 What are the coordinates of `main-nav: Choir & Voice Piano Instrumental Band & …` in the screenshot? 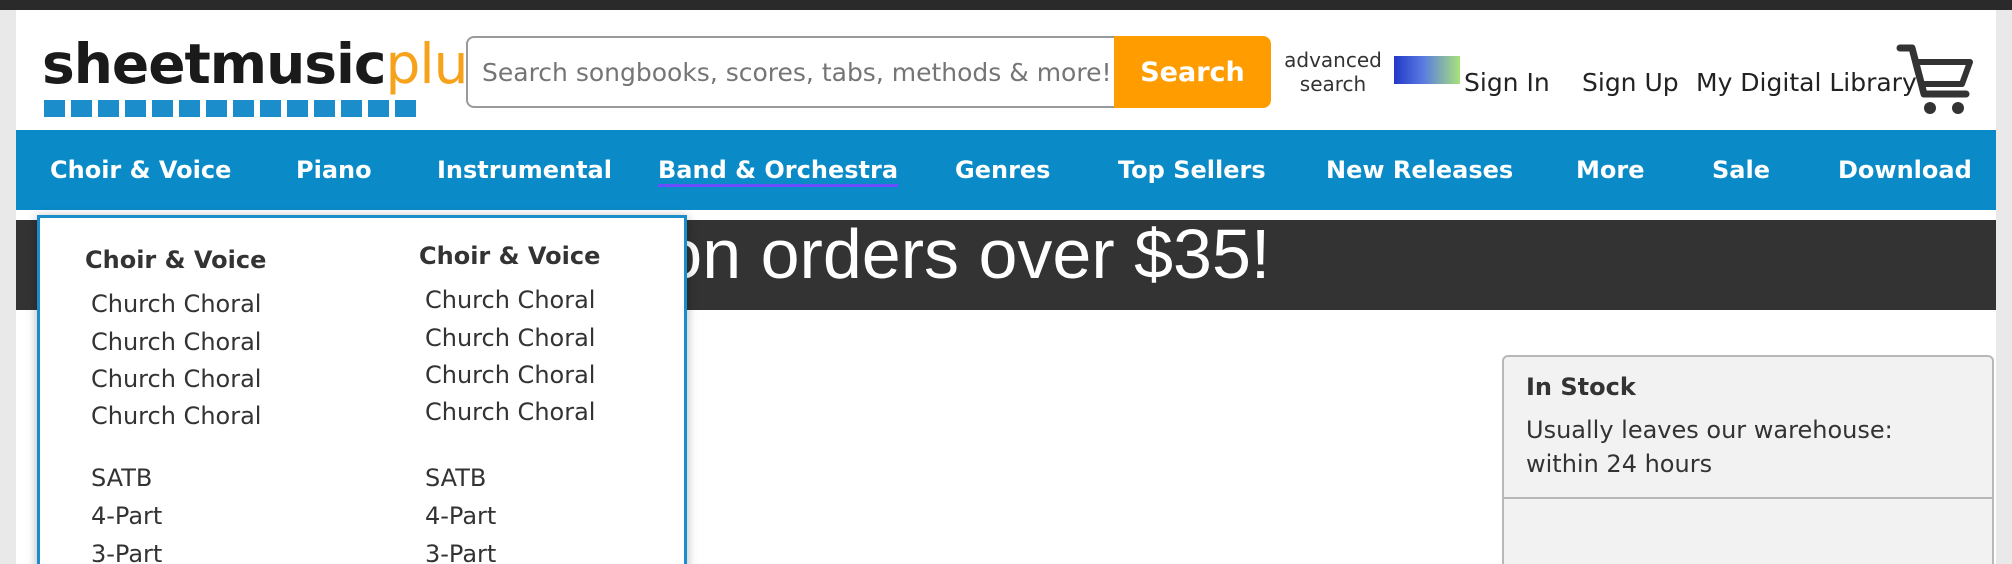 It's located at (1006, 170).